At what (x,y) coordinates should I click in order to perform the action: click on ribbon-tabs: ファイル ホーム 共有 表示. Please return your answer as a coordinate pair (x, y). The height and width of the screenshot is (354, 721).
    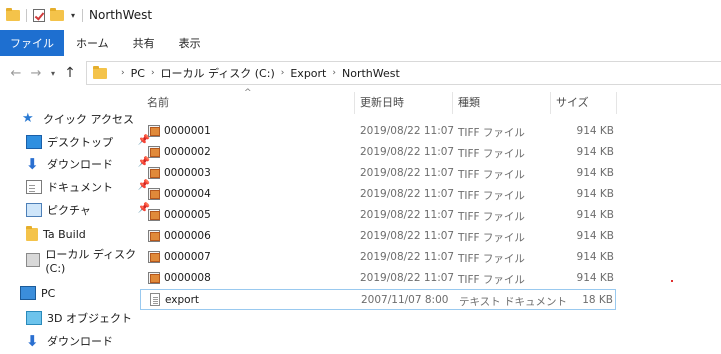
    Looking at the image, I should click on (360, 43).